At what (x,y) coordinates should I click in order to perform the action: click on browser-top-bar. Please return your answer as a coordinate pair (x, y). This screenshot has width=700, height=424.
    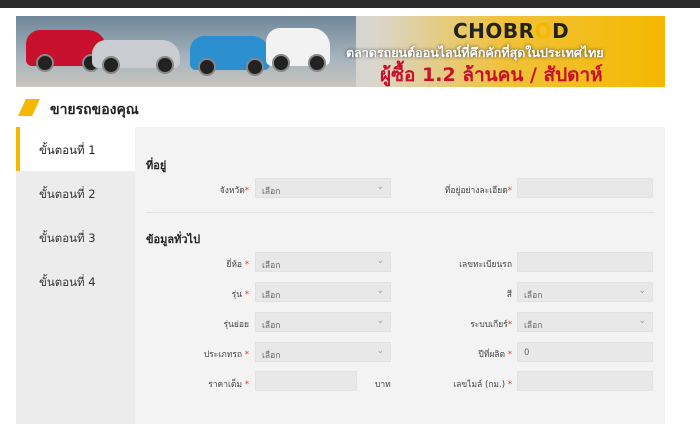
    Looking at the image, I should click on (350, 4).